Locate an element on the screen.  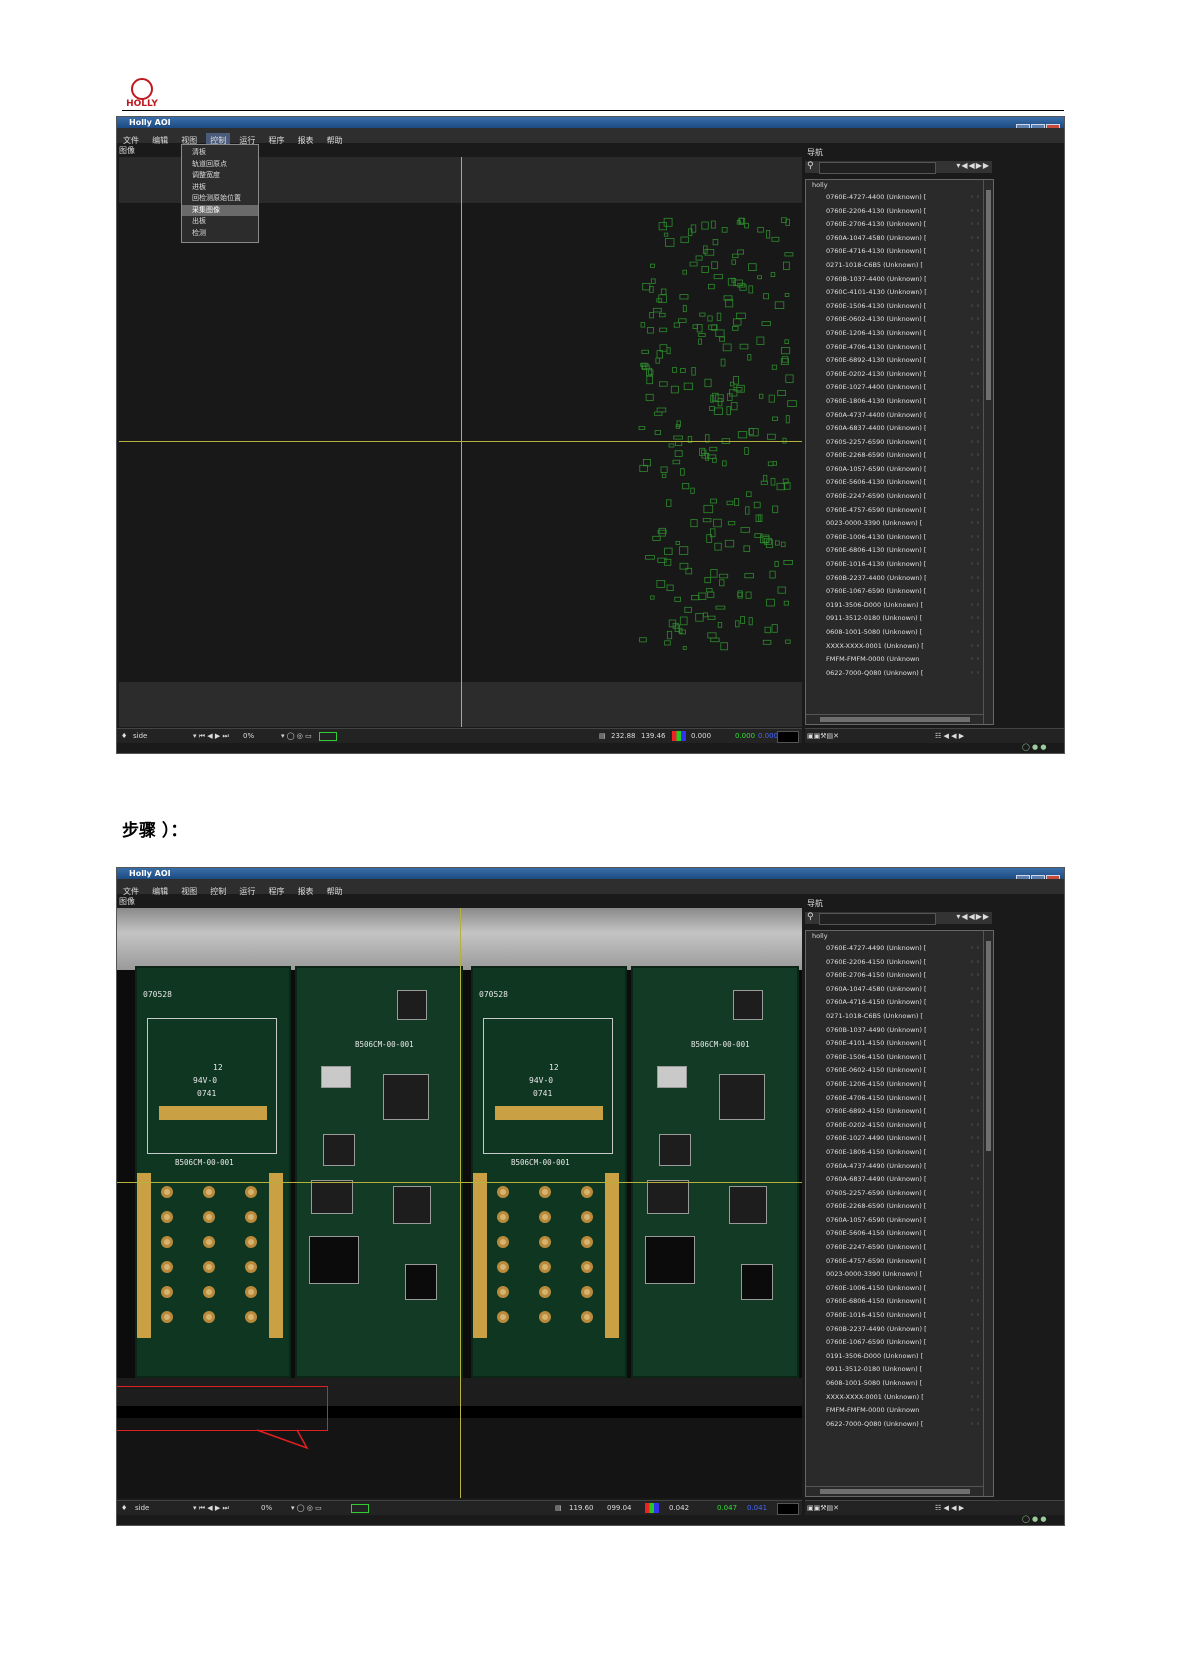
tree-row: 0760E-6806-4130 (Unknown) [ is located at coordinates (894, 551).